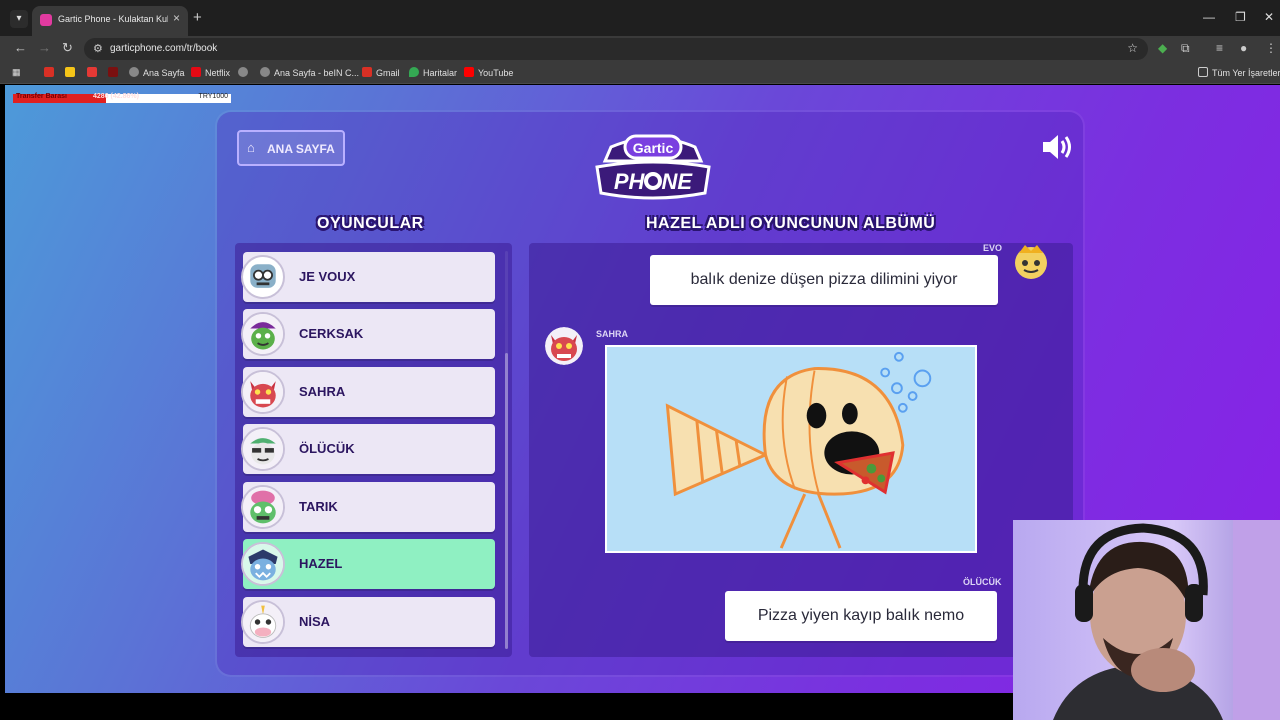 The width and height of the screenshot is (1280, 720). I want to click on minimize-icon: —, so click(1209, 17).